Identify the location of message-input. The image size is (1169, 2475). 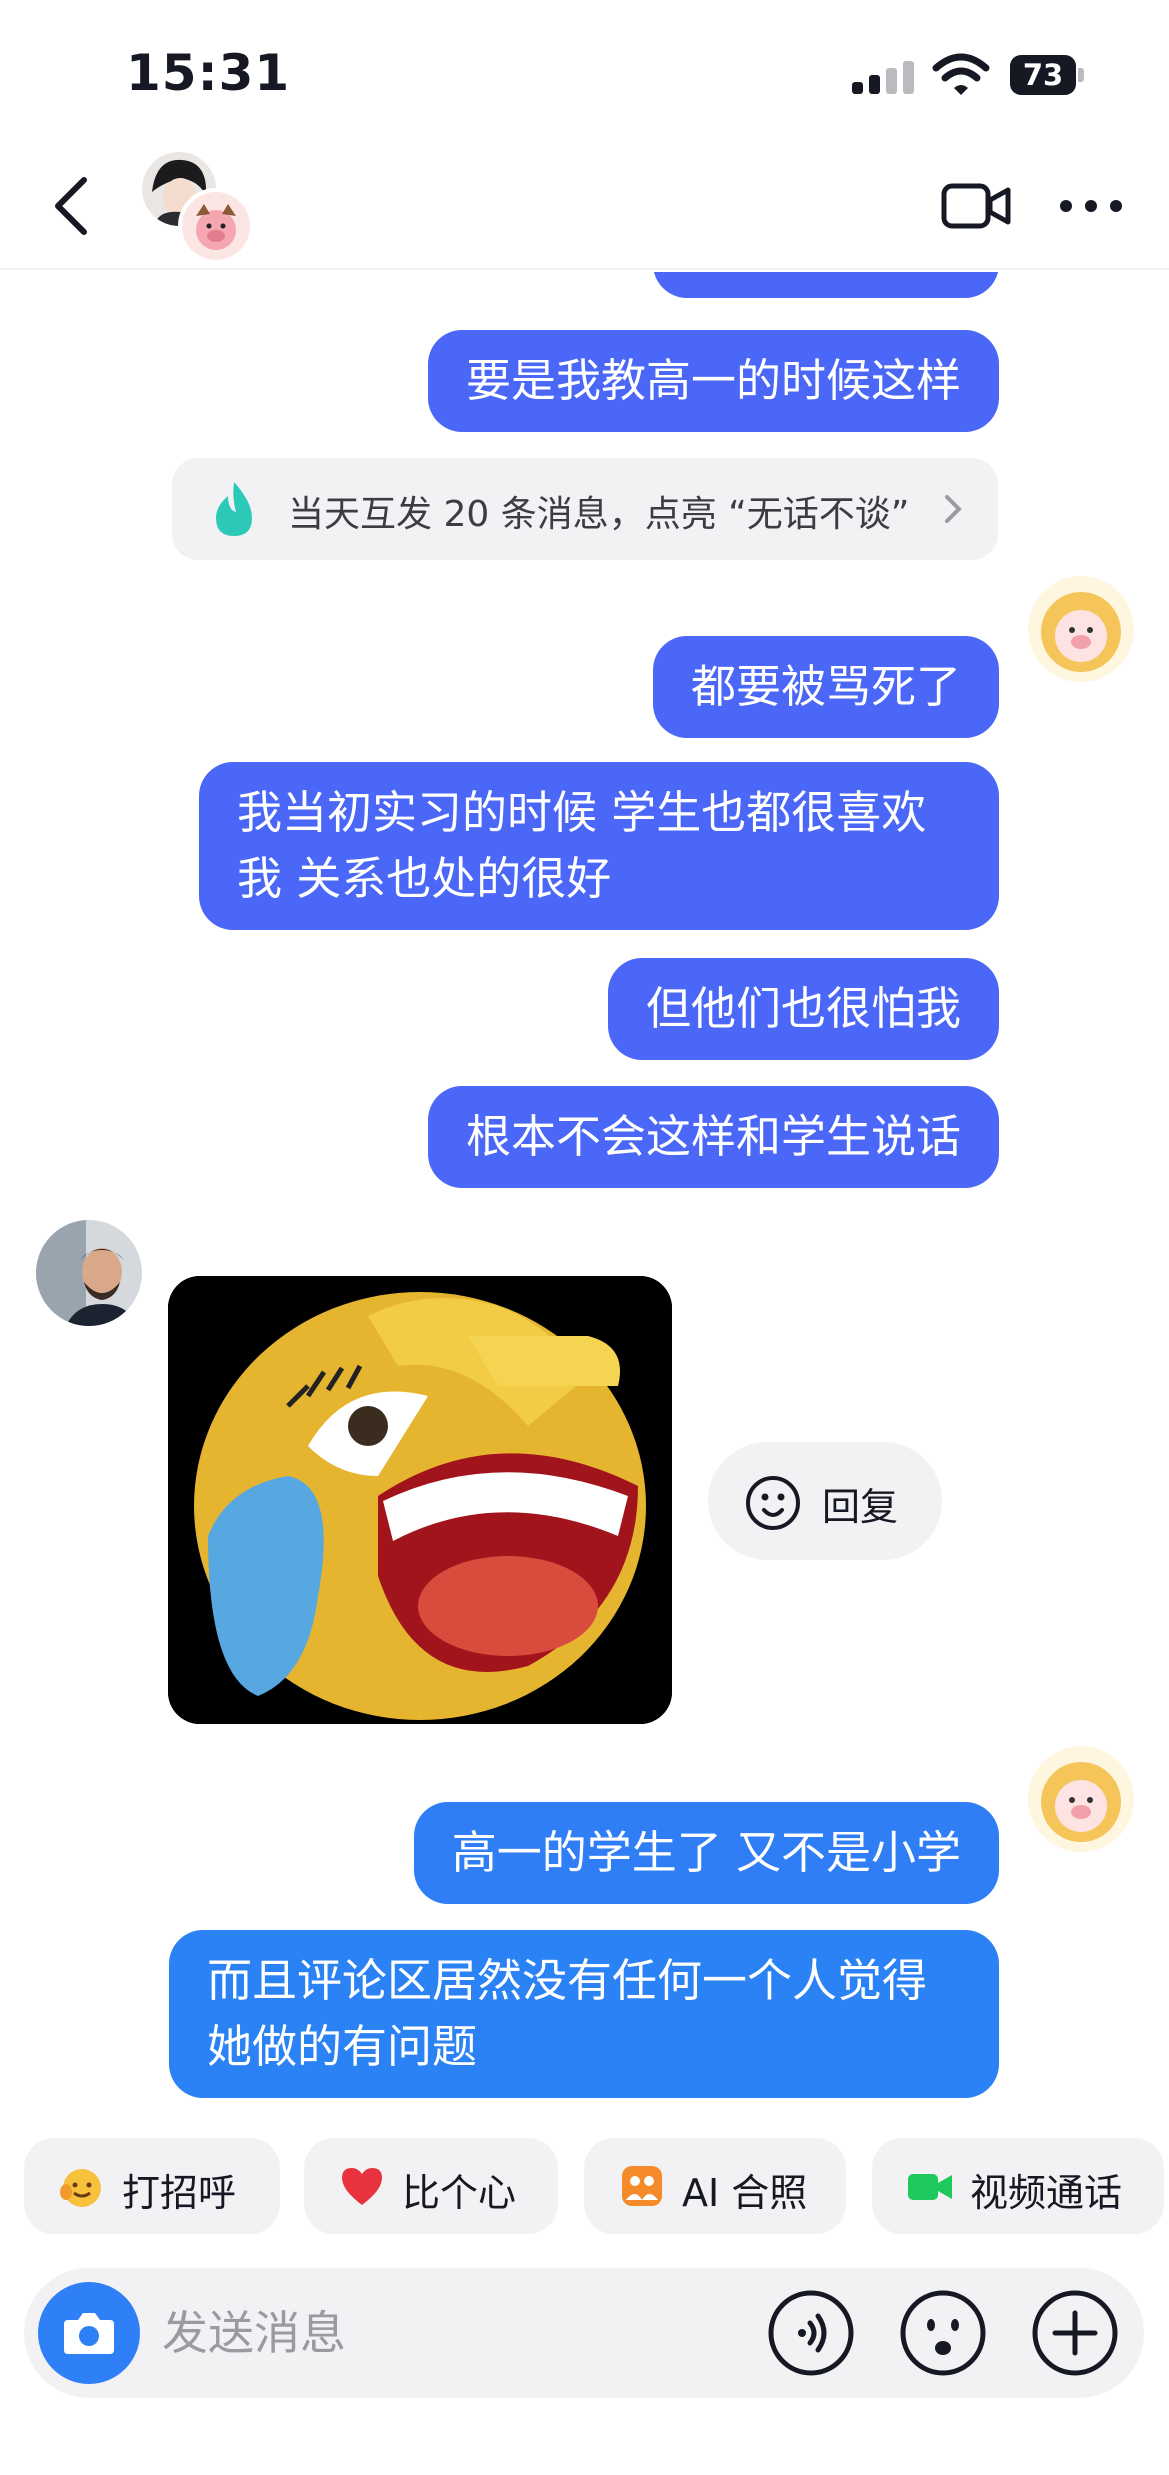
(462, 2333).